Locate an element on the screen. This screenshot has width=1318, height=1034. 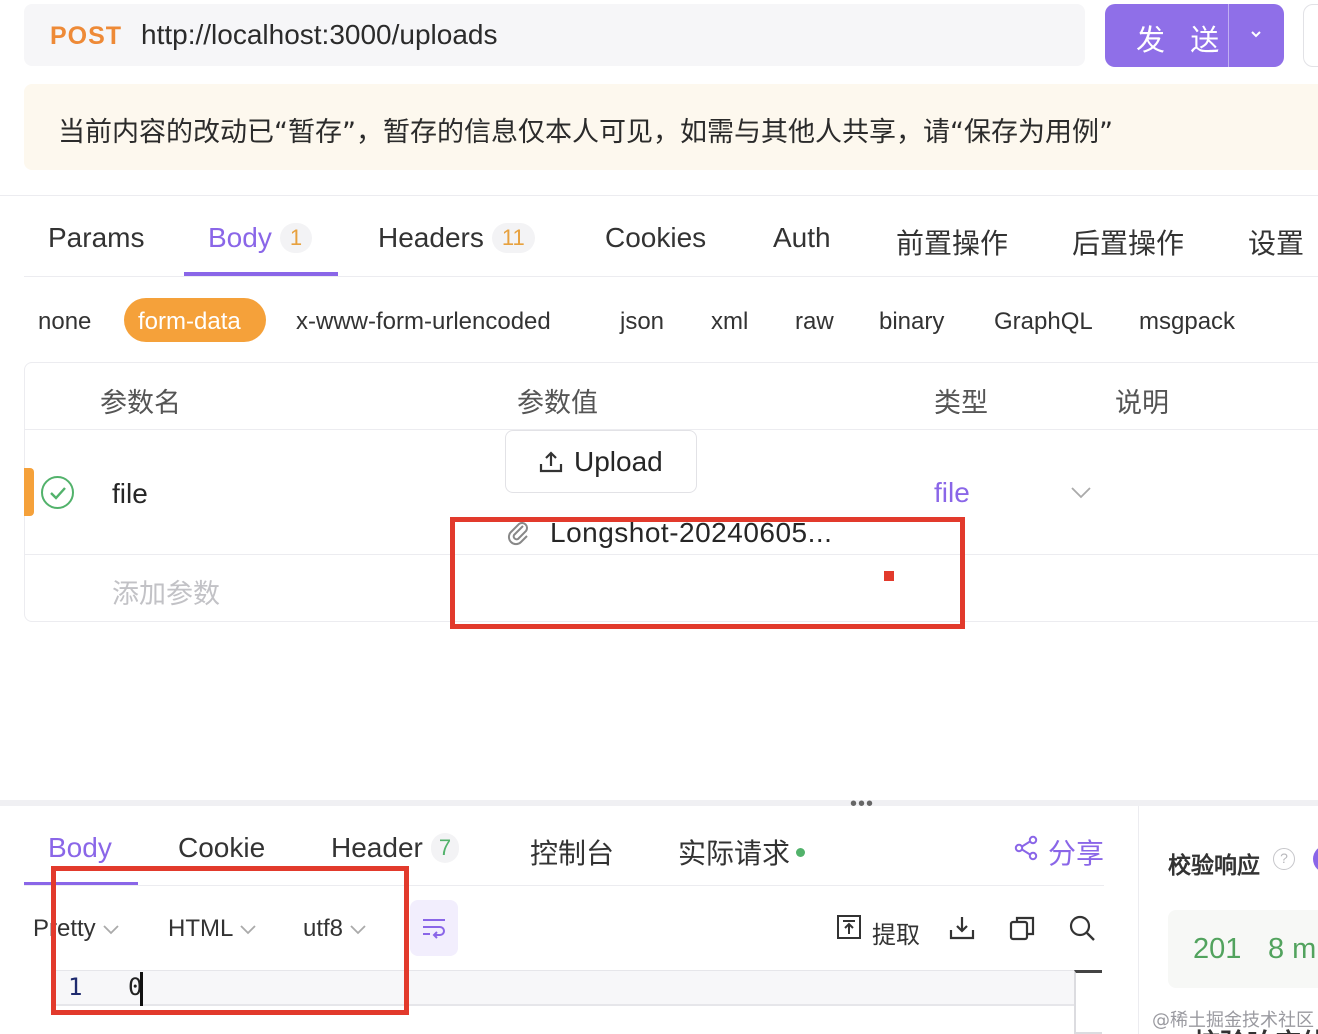
tab-pre-request: 前置操作 is located at coordinates (952, 242).